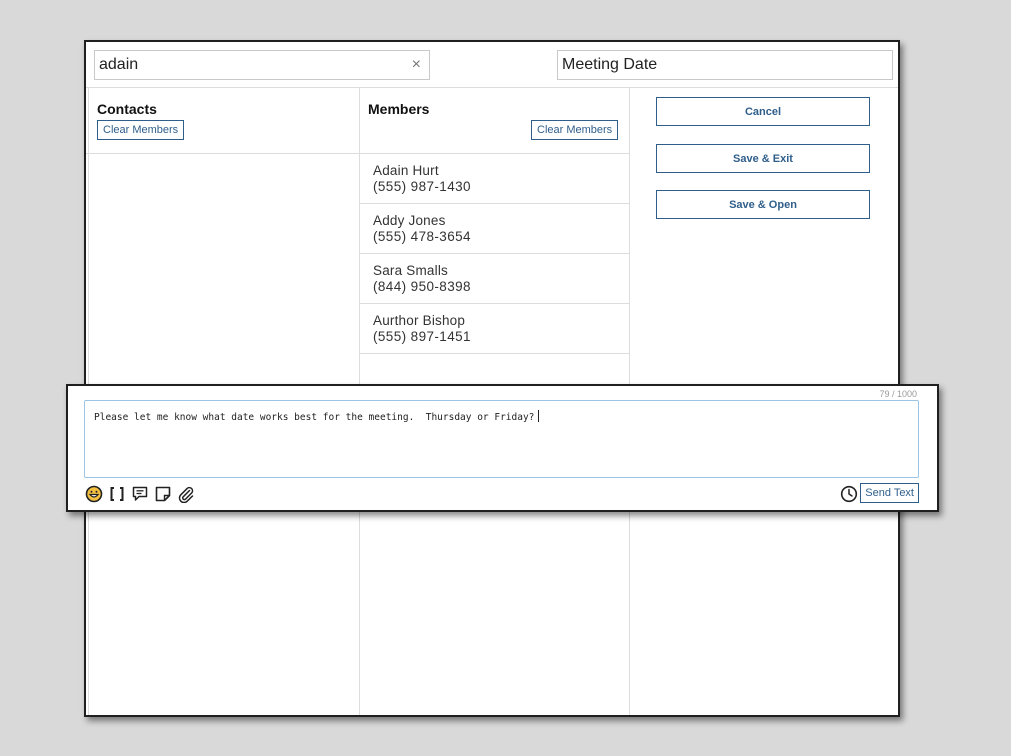  What do you see at coordinates (410, 270) in the screenshot?
I see `member-name: Sara Smalls` at bounding box center [410, 270].